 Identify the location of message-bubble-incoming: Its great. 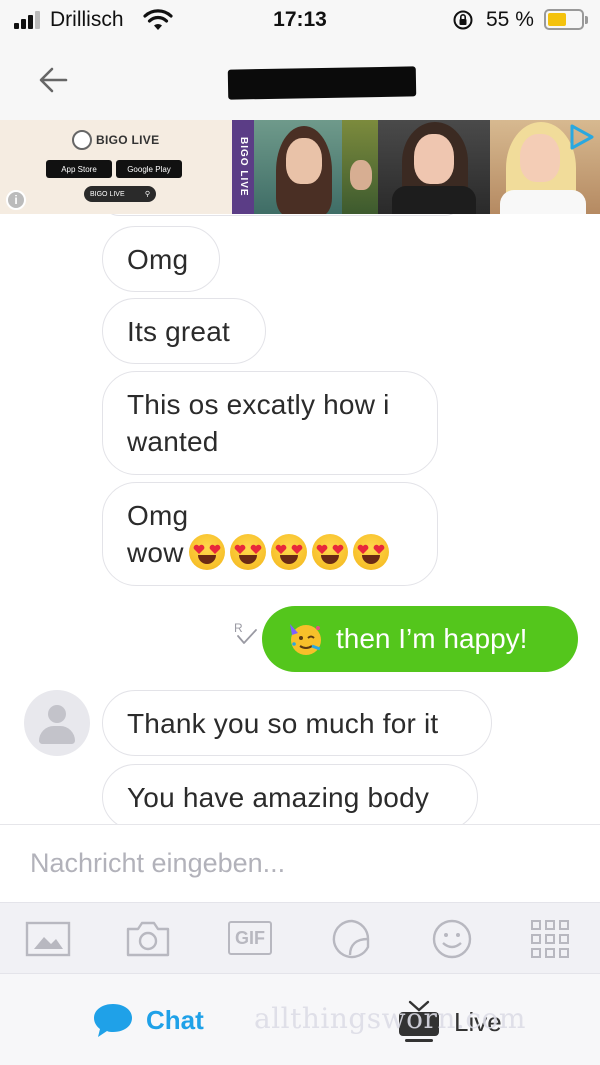
(184, 331).